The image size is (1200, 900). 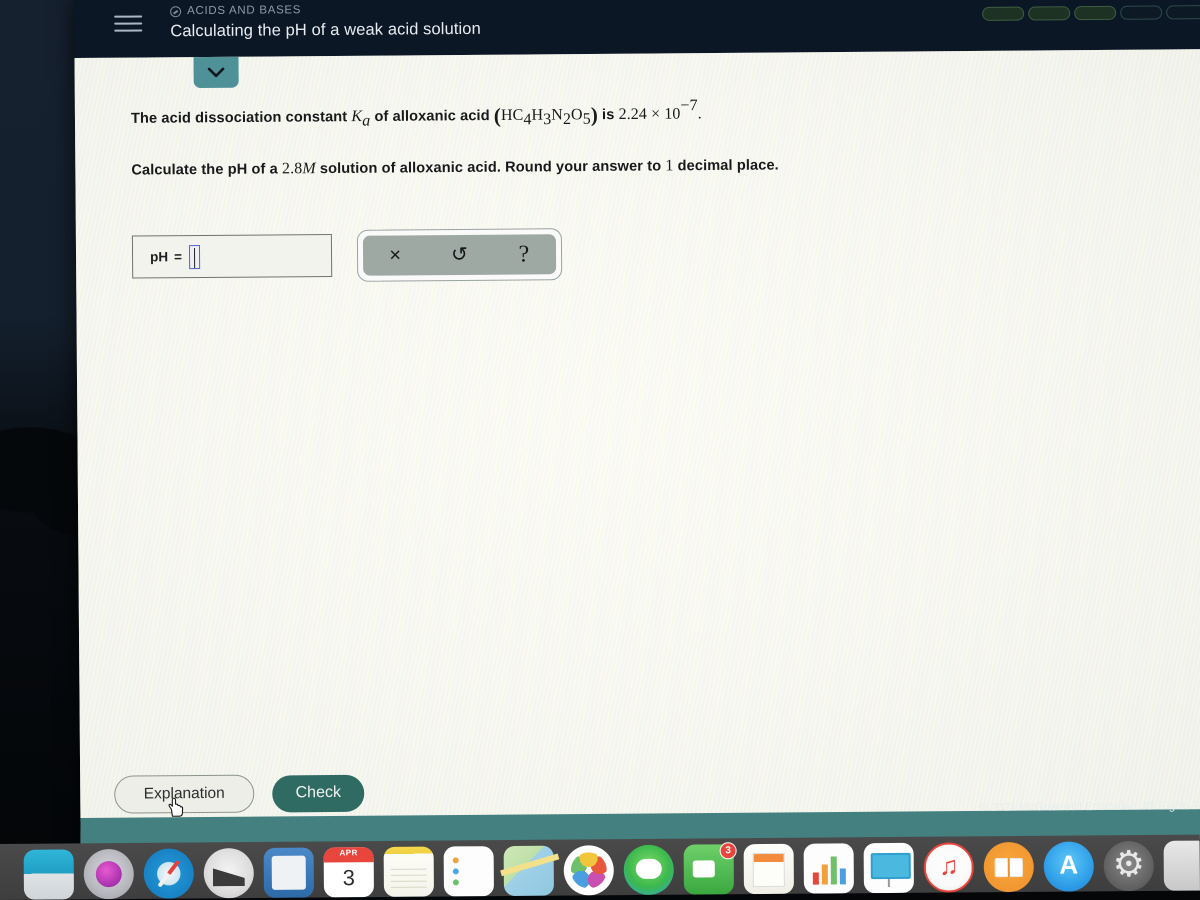 I want to click on q2-text-c: decimal place., so click(x=726, y=166).